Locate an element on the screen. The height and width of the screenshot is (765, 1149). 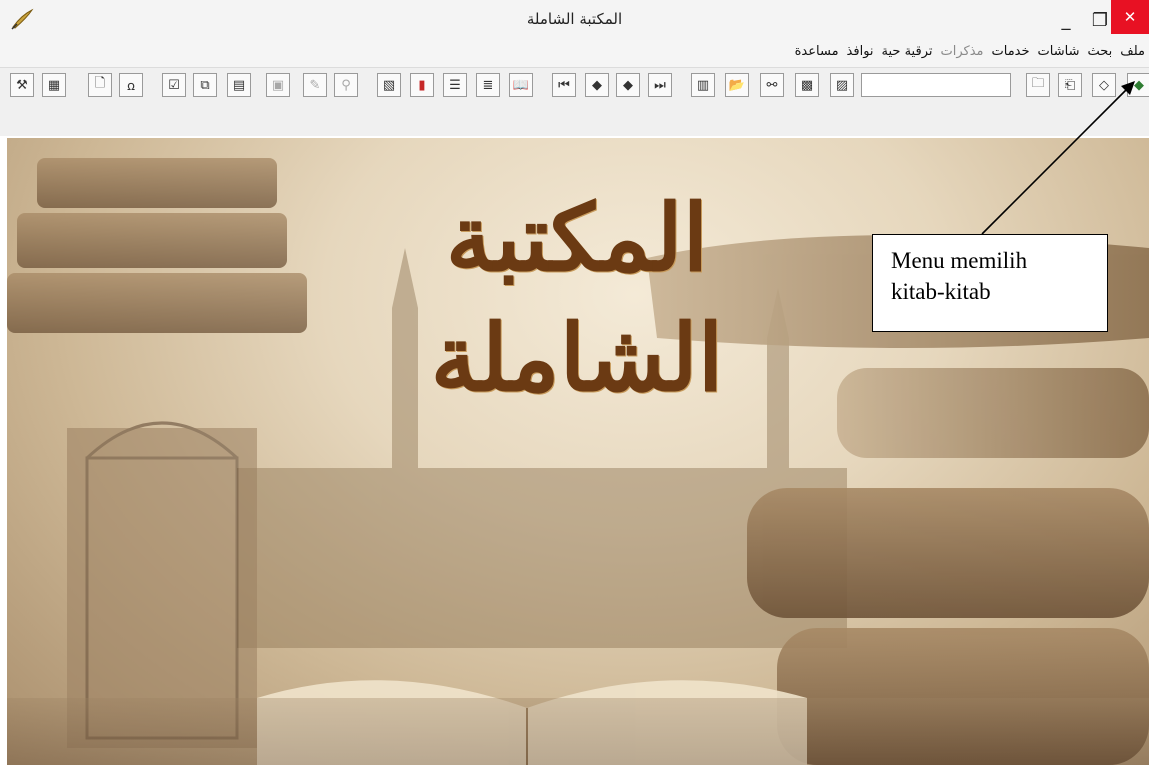
book-select-icon: ◆ is located at coordinates (1138, 85).